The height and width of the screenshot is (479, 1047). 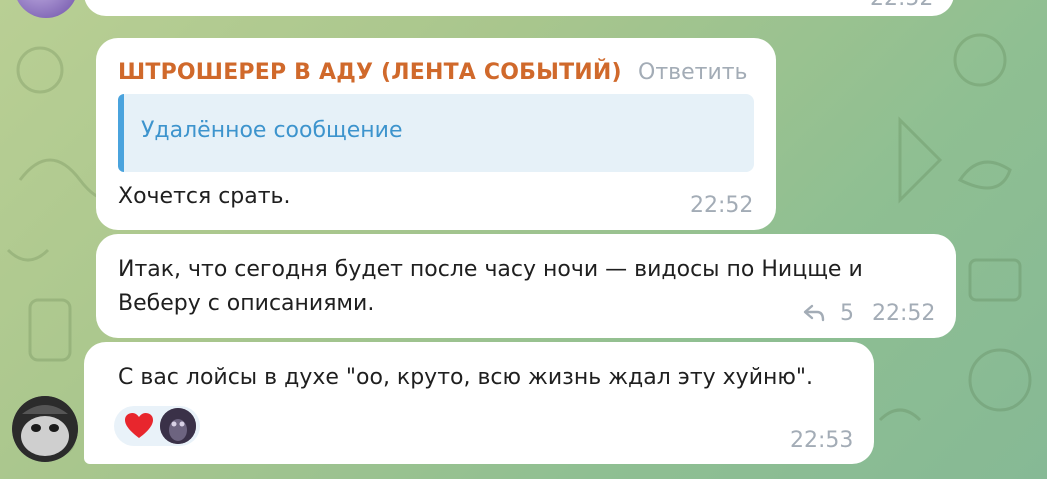 I want to click on reply-count: 5, so click(x=847, y=313).